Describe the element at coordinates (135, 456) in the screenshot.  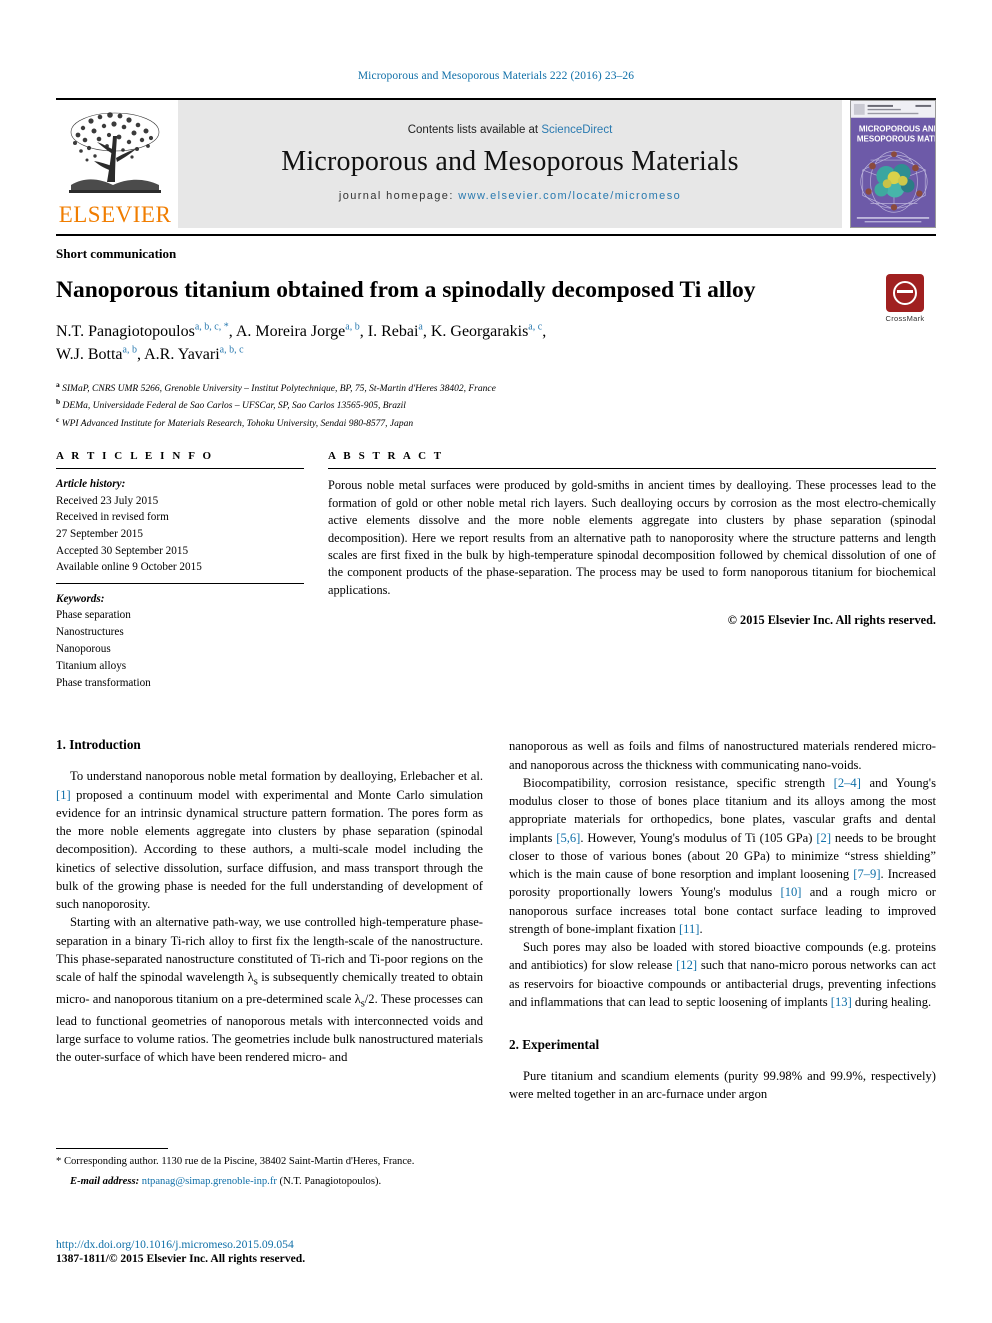
I see `article-info-heading: A R T I C L E I N F O` at that location.